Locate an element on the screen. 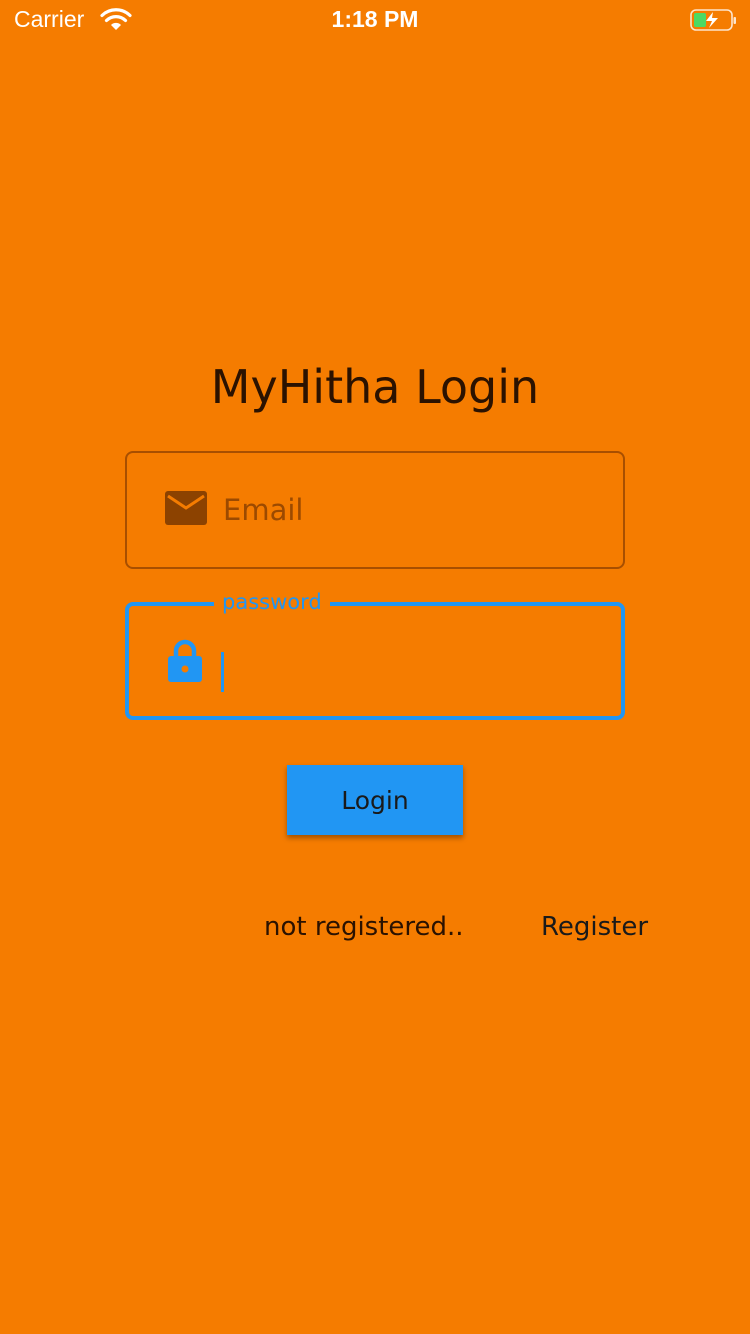  clock: 1:18 PM is located at coordinates (375, 19).